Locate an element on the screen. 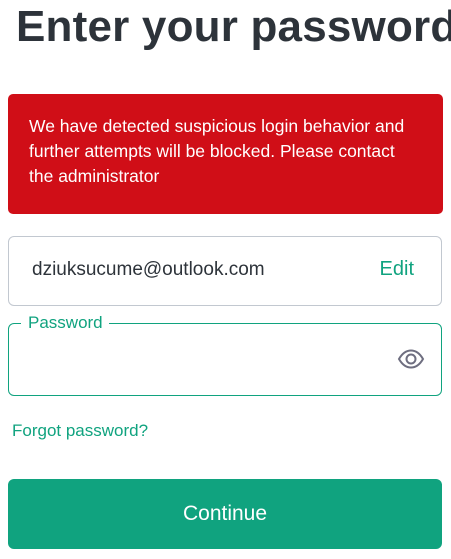  email-value: dziuksucume@outlook.com is located at coordinates (148, 269).